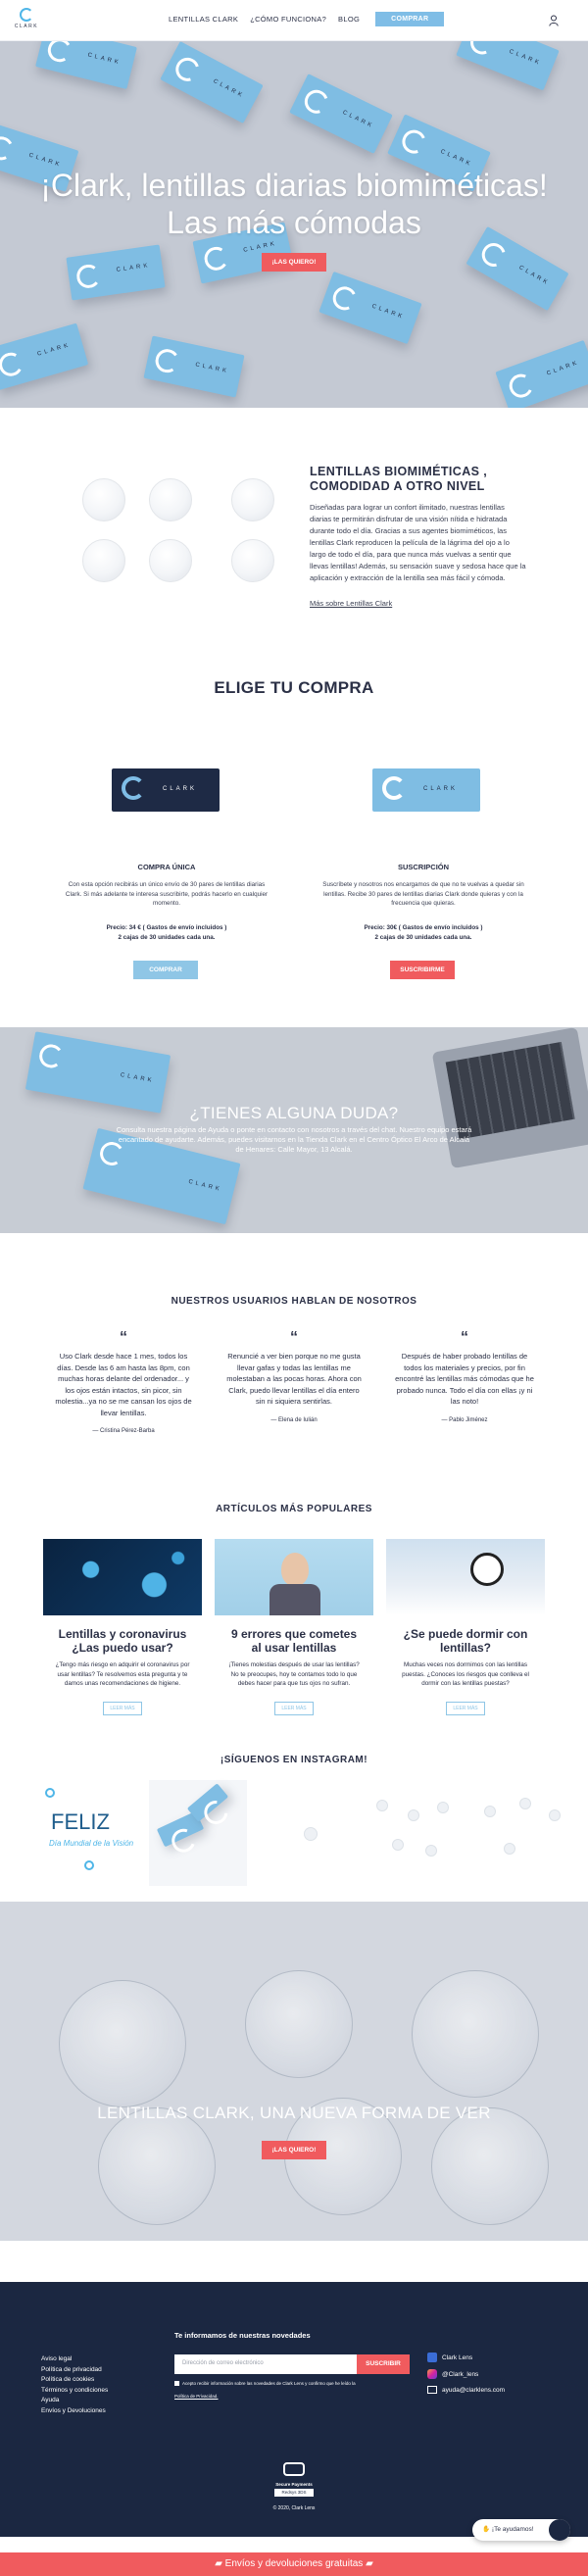 The image size is (588, 2576). What do you see at coordinates (521, 2530) in the screenshot?
I see `chat-widget-button: ✋ ¡Te ayudamos!` at bounding box center [521, 2530].